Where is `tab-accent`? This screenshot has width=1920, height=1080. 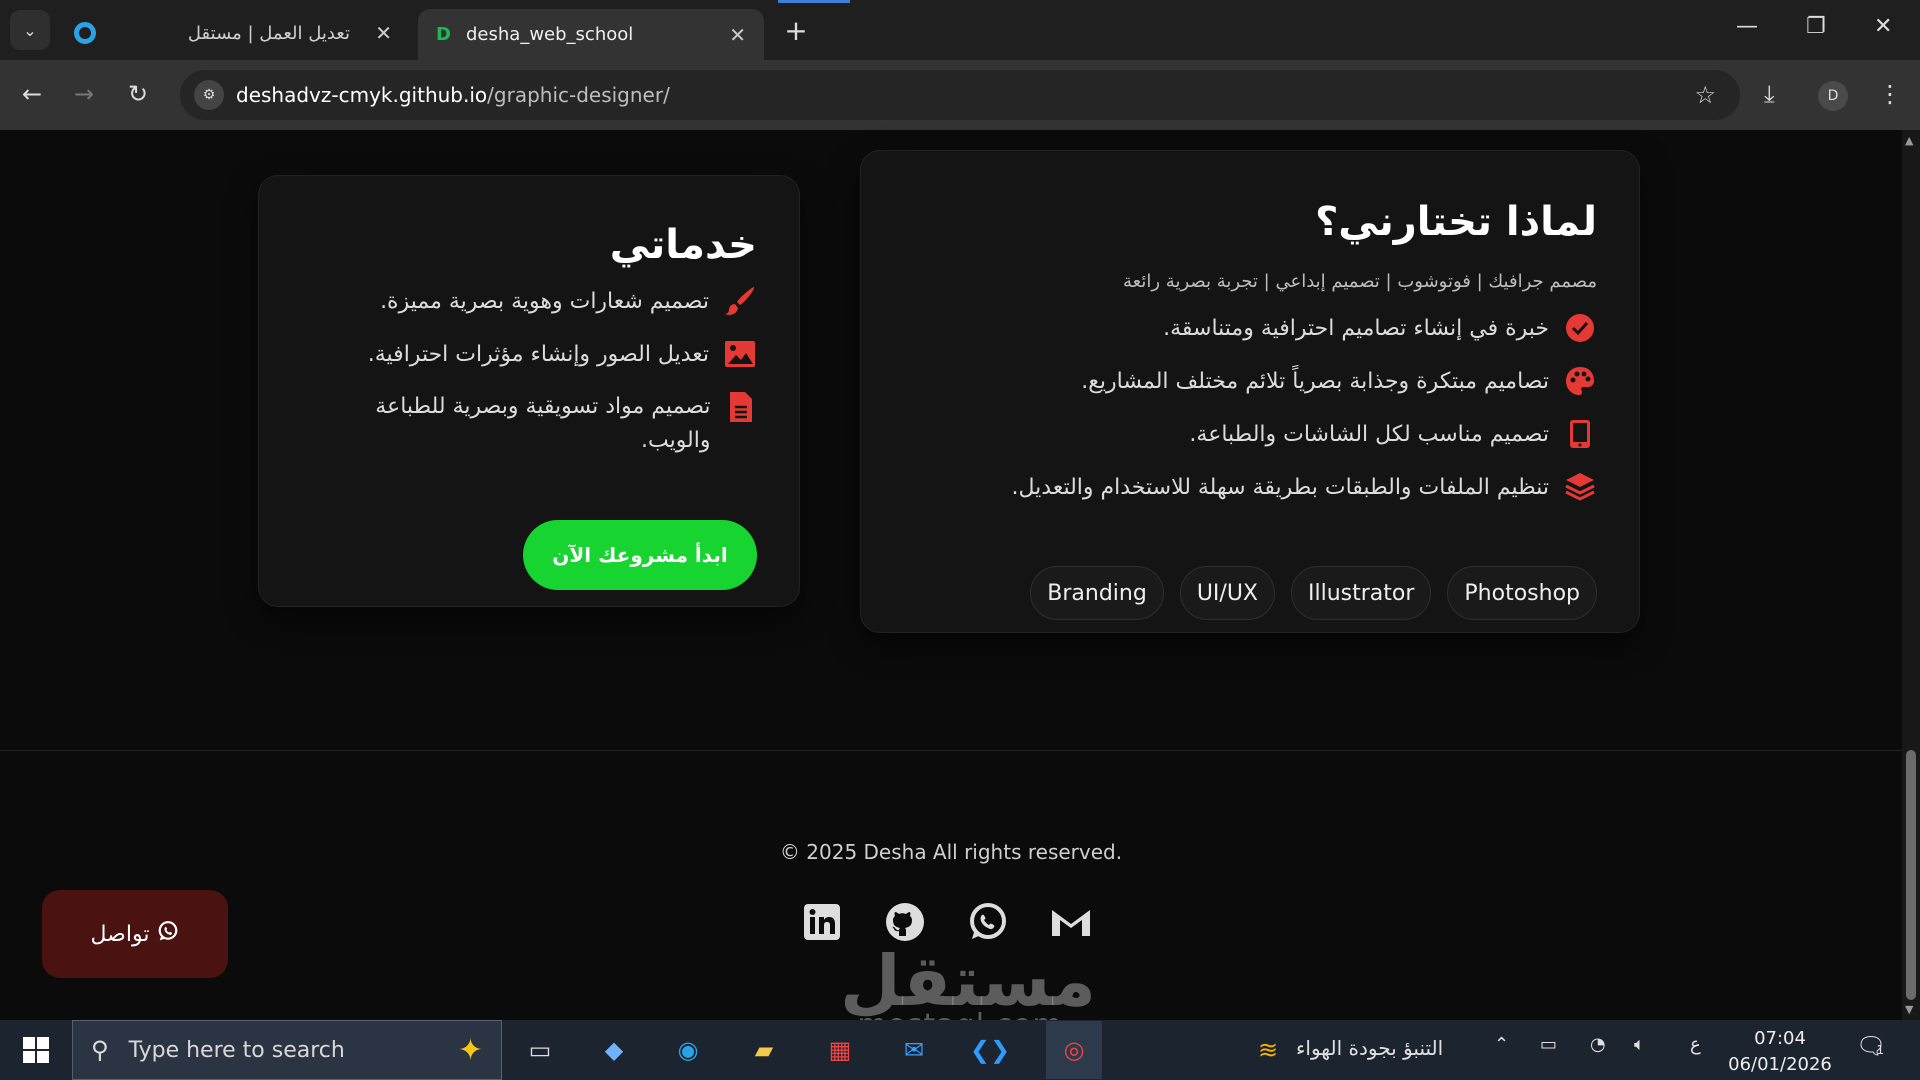
tab-accent is located at coordinates (814, 1).